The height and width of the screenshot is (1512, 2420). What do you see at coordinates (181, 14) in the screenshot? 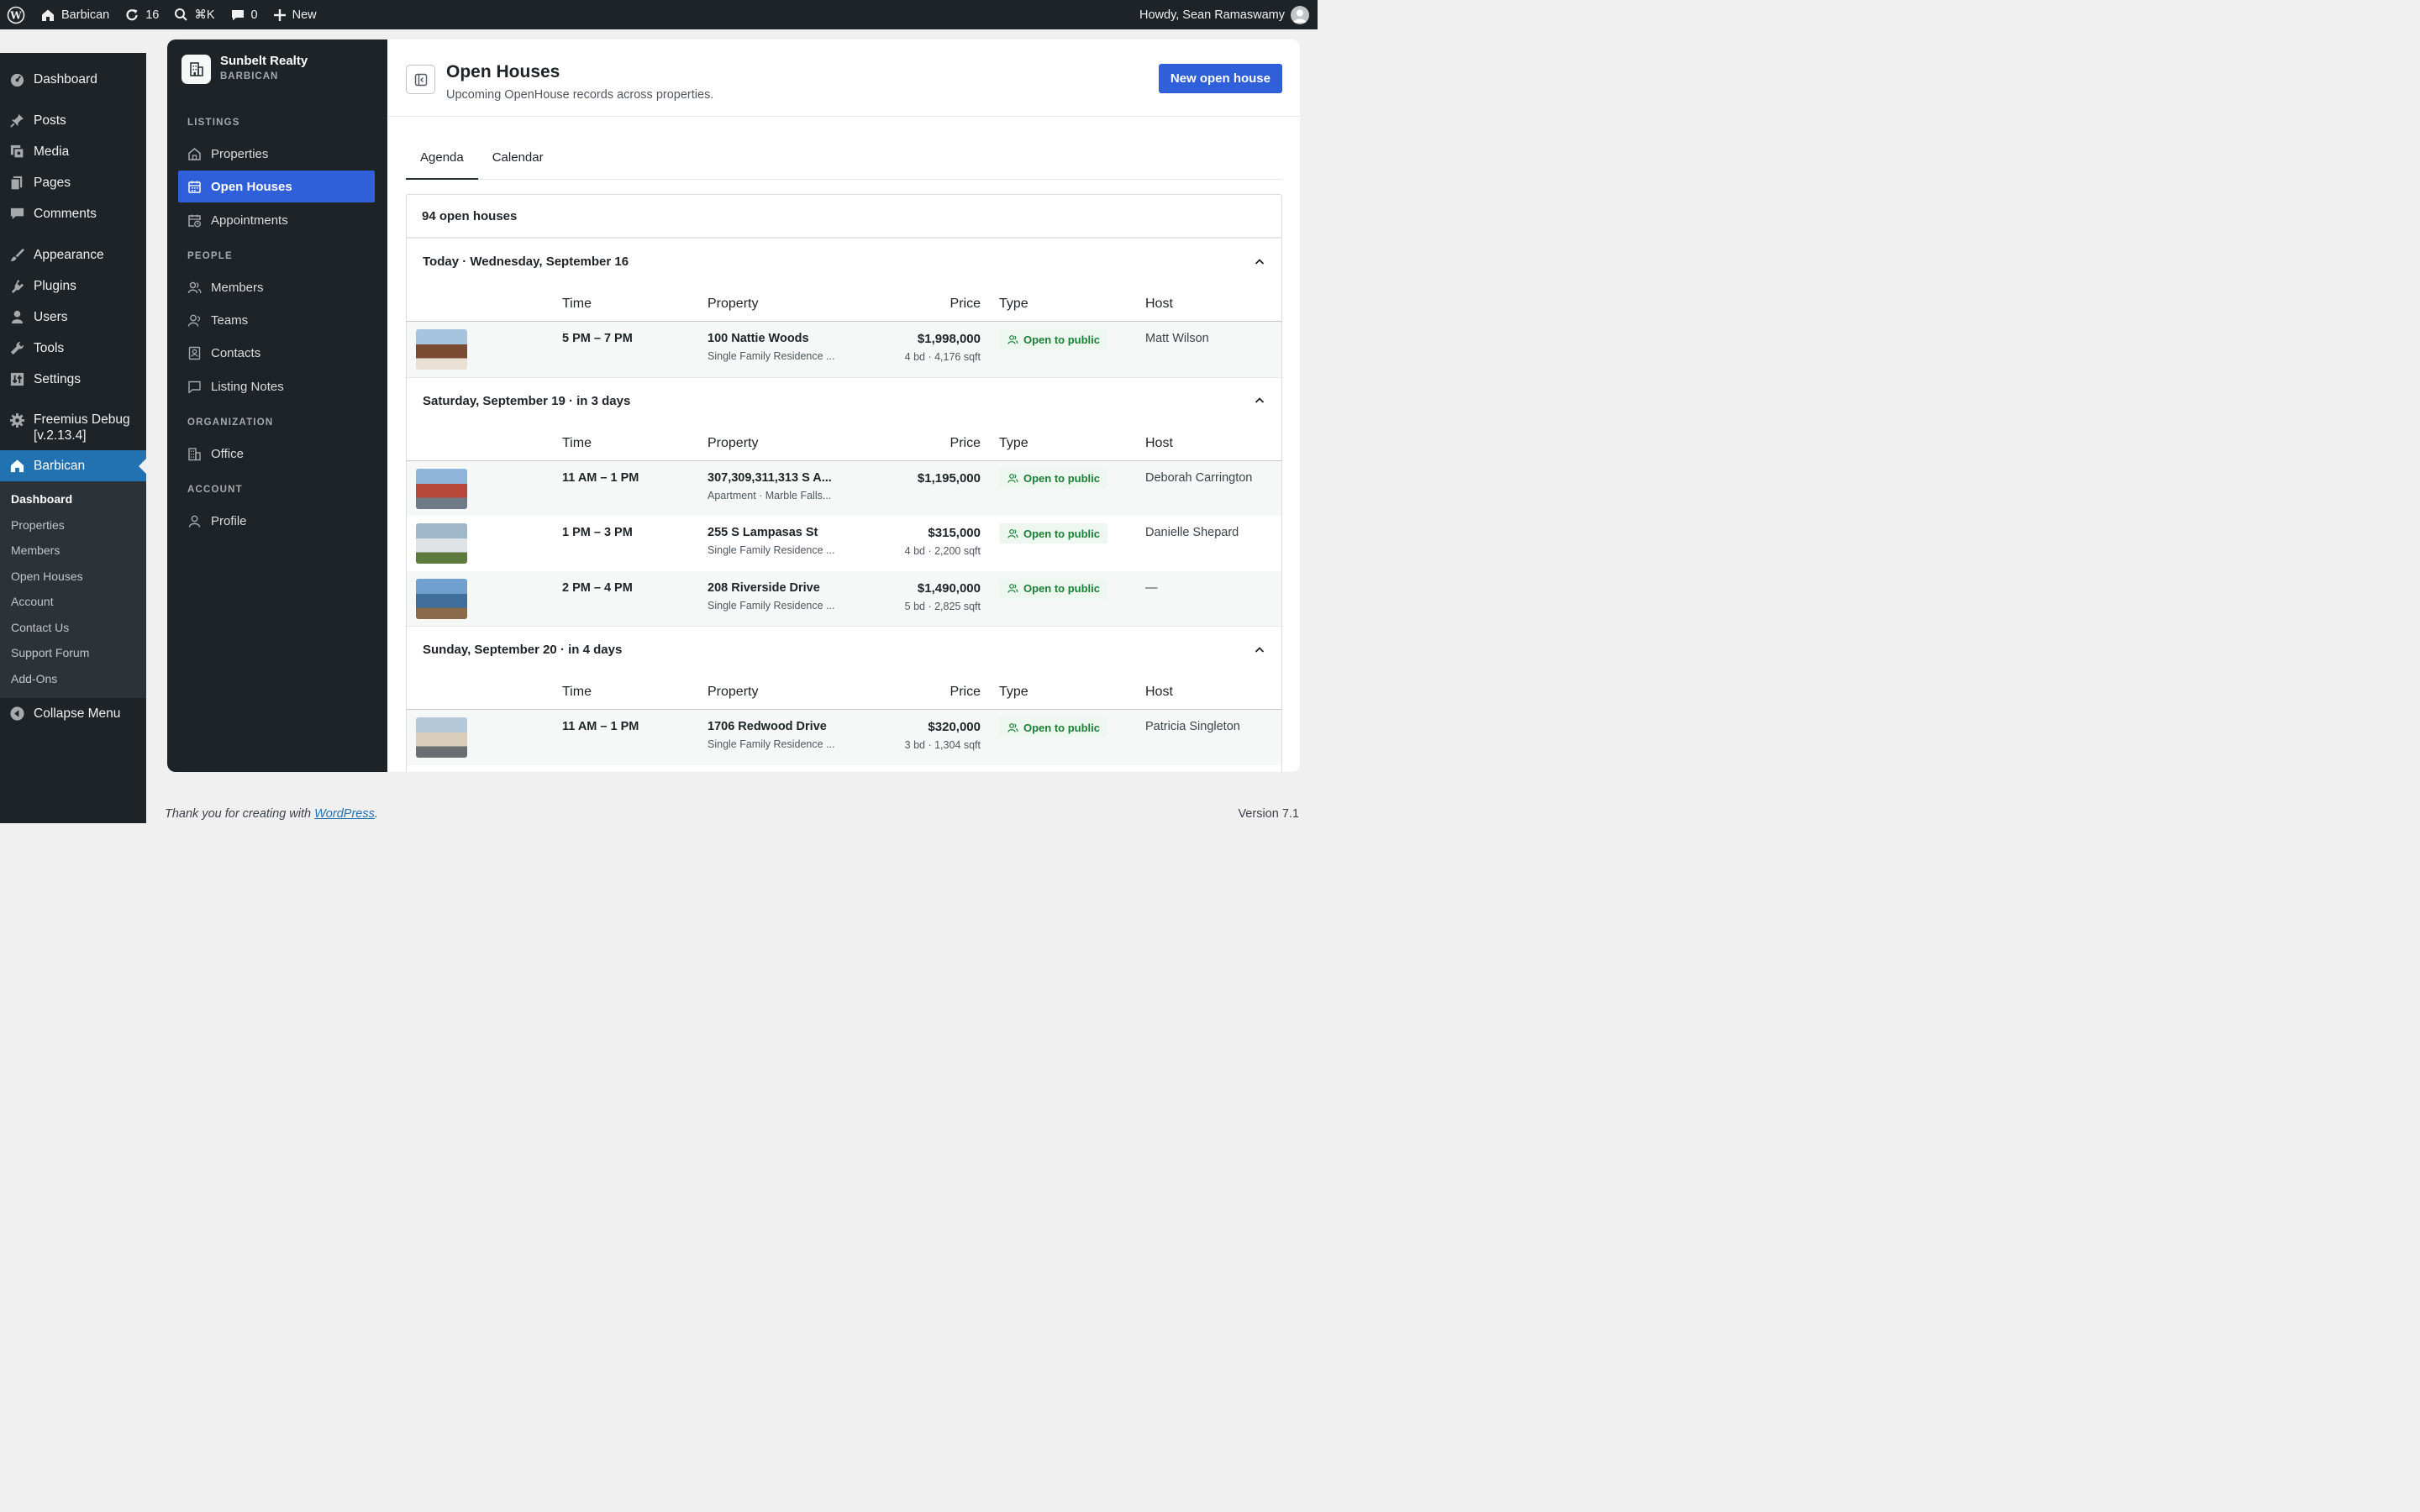
I see `search-icon` at bounding box center [181, 14].